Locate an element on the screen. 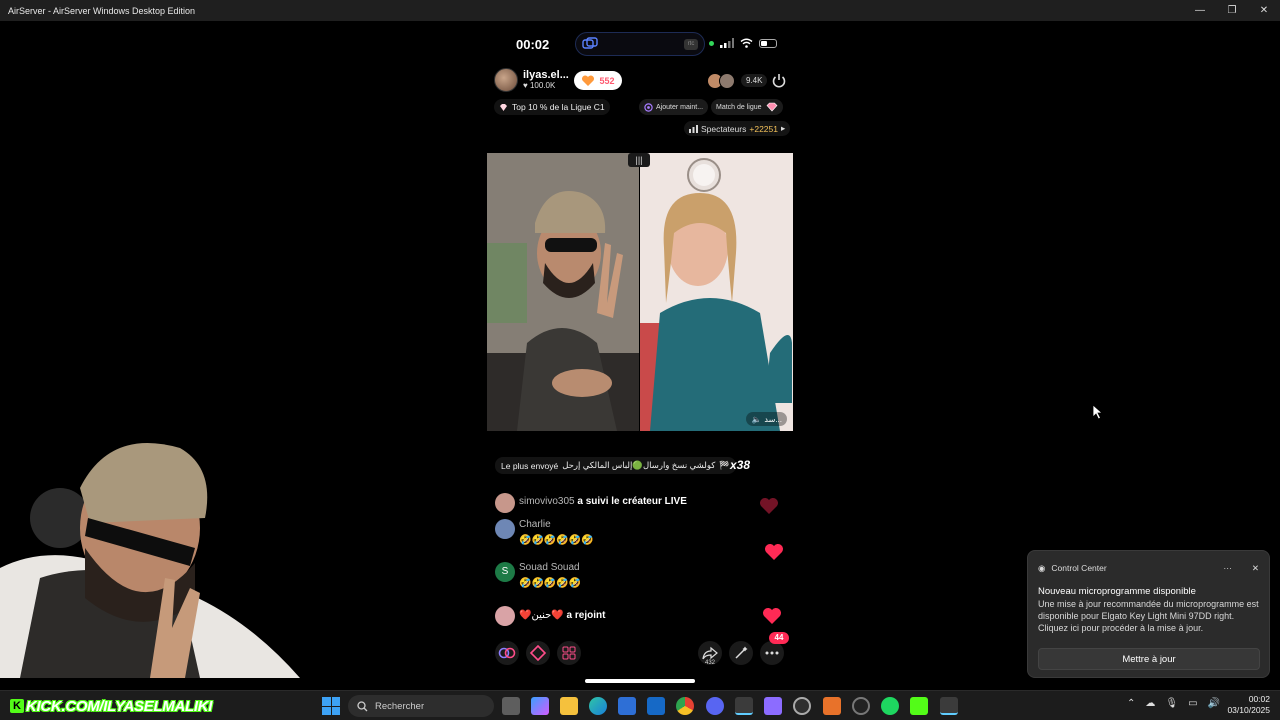  host-avatar is located at coordinates (506, 80).